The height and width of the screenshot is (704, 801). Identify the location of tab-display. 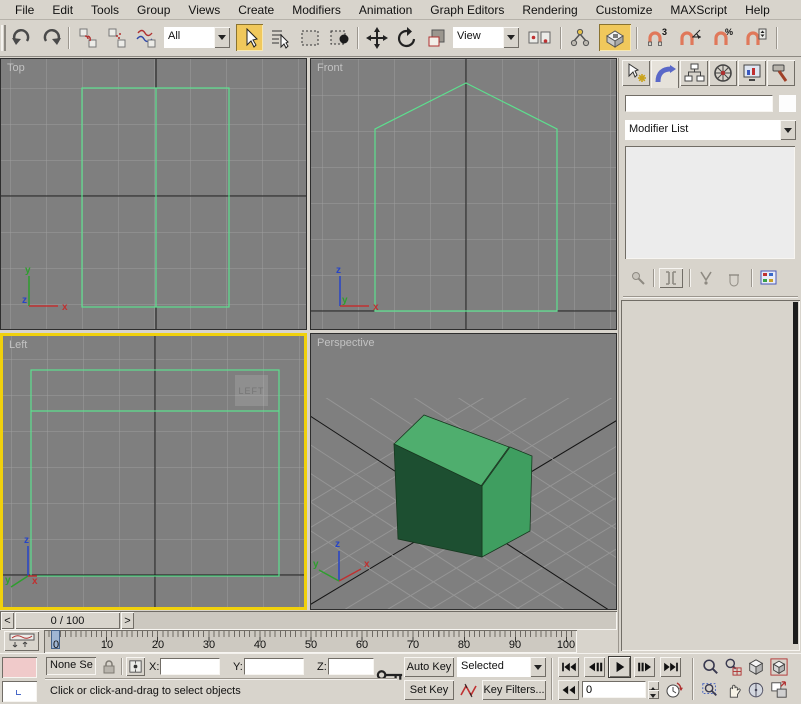
(752, 73).